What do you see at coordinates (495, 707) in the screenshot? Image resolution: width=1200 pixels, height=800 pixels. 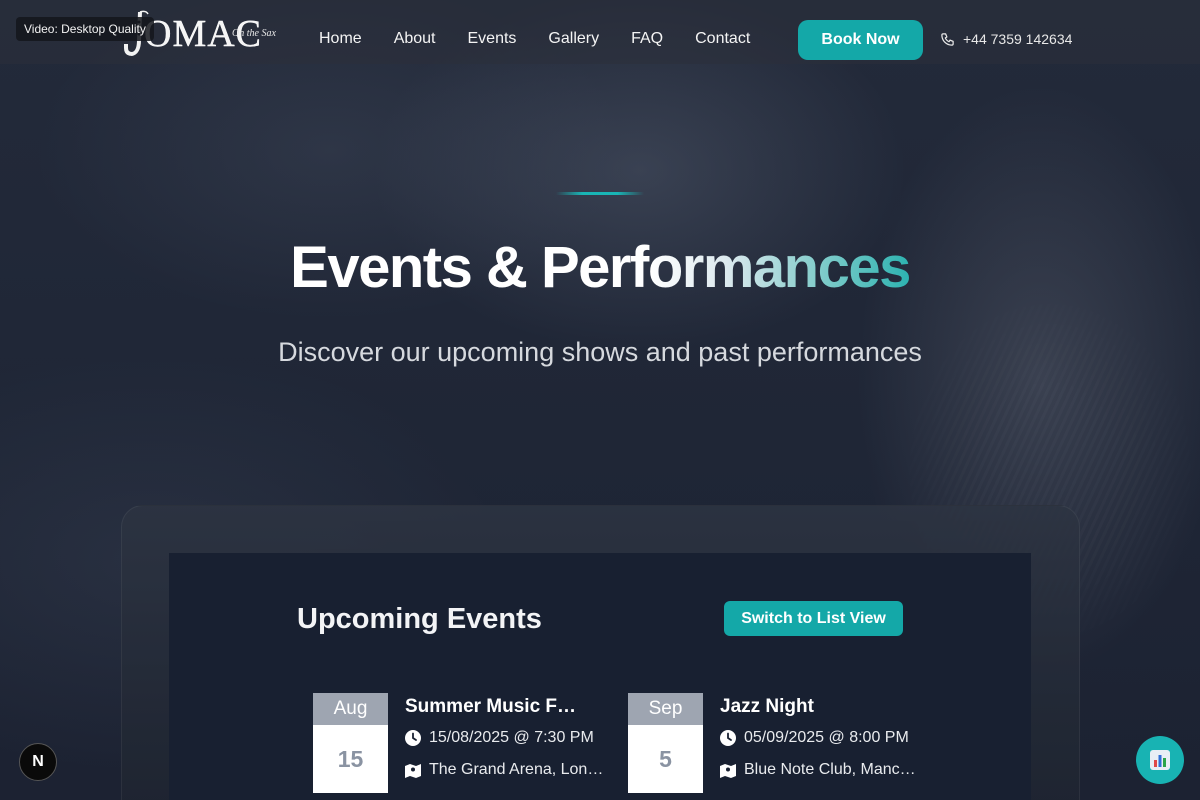 I see `event-title: Summer Music Festival` at bounding box center [495, 707].